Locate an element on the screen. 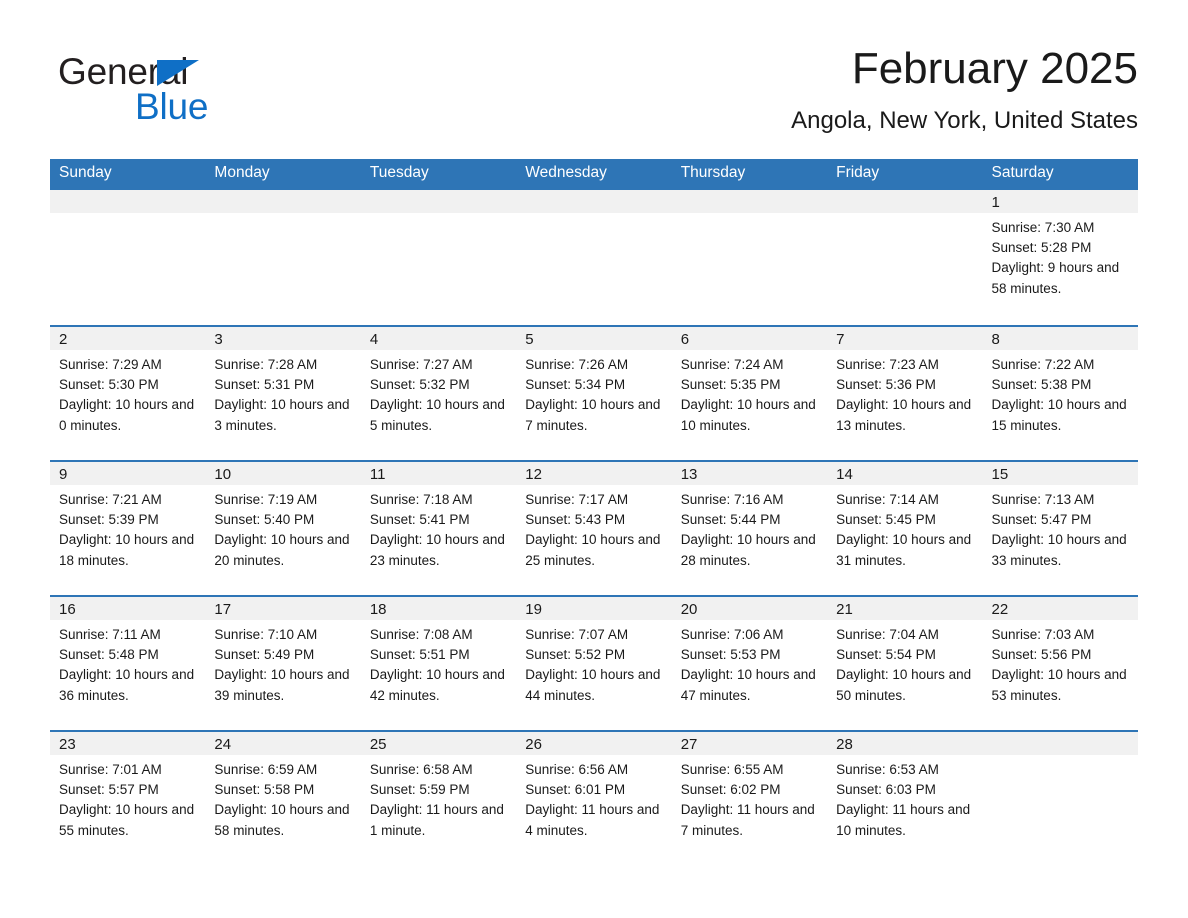 This screenshot has width=1188, height=918. sunset-text: Sunset: 5:43 PM is located at coordinates (575, 520).